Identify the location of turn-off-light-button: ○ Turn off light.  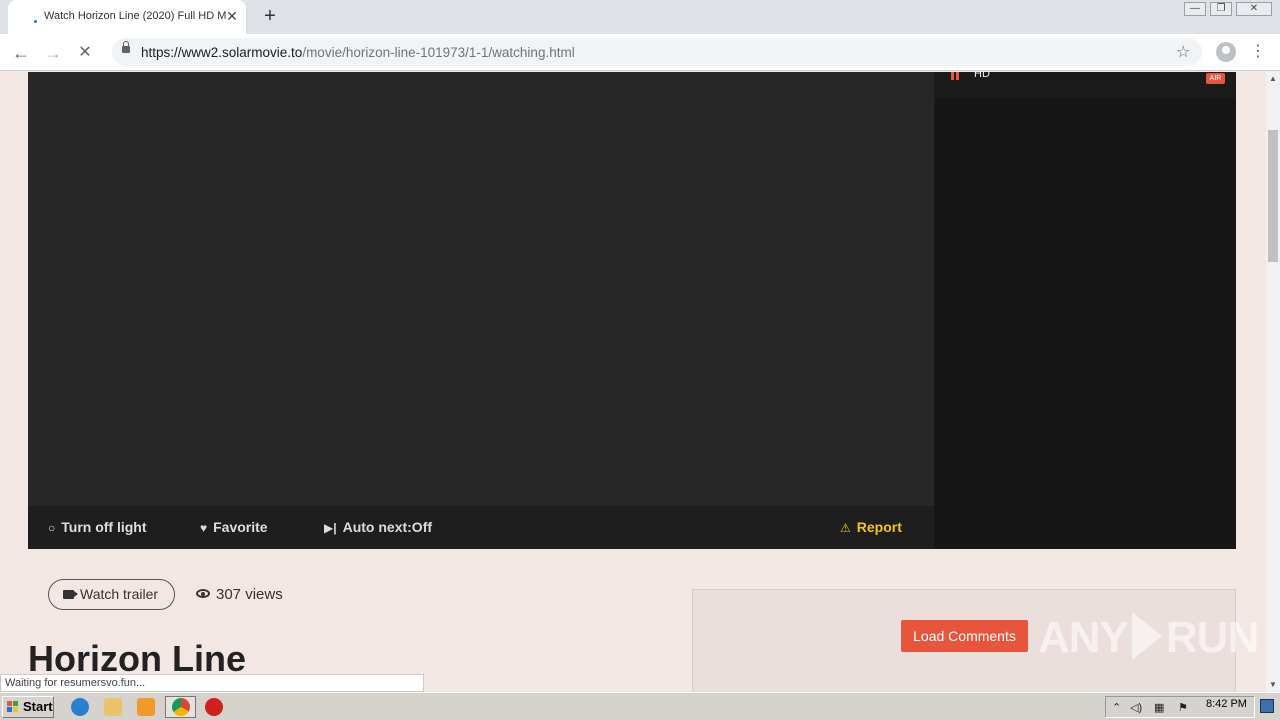
(97, 527).